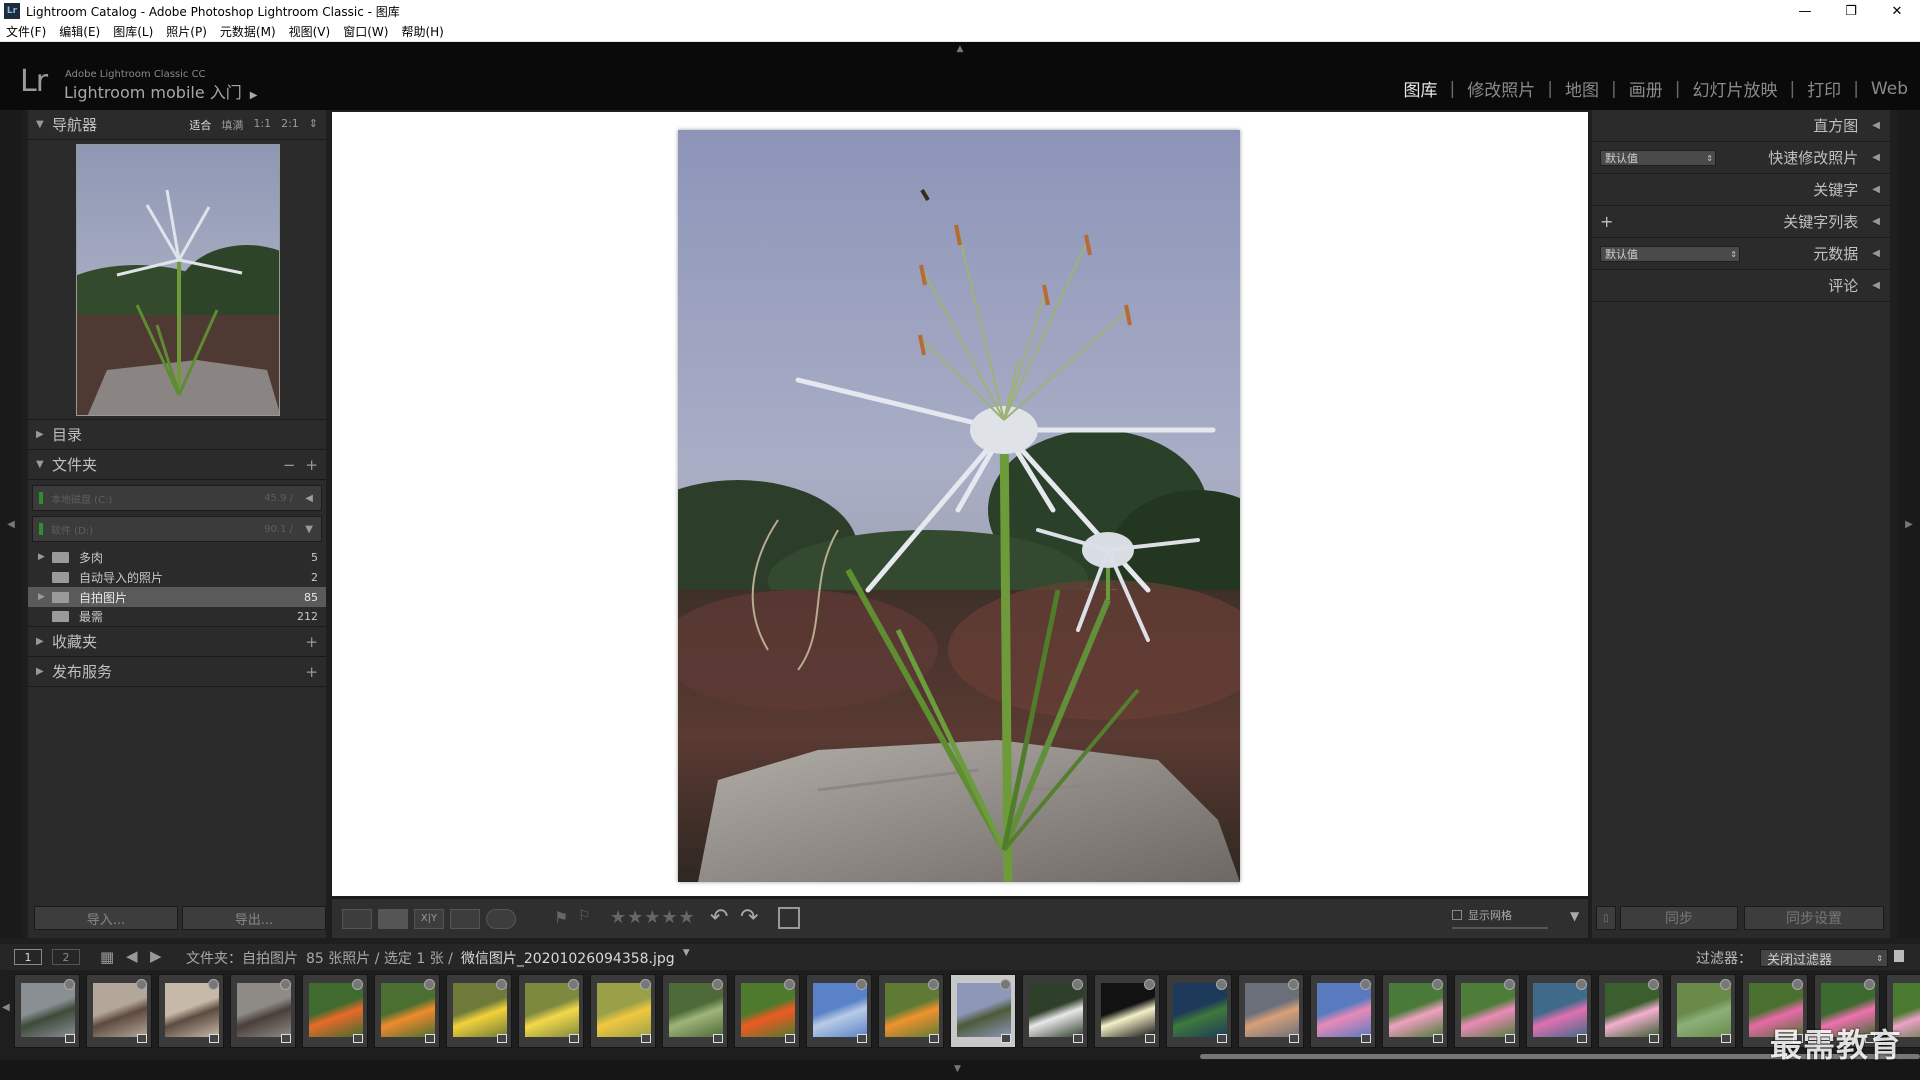  What do you see at coordinates (311, 672) in the screenshot?
I see `add-publish-service-icon: +` at bounding box center [311, 672].